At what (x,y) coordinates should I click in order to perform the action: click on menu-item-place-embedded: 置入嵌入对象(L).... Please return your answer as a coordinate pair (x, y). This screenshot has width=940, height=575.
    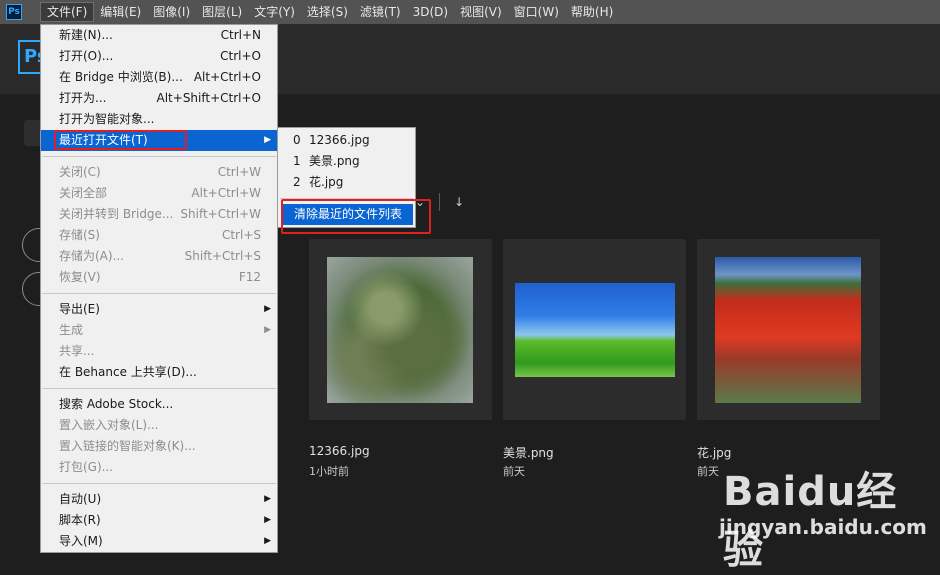
    Looking at the image, I should click on (159, 425).